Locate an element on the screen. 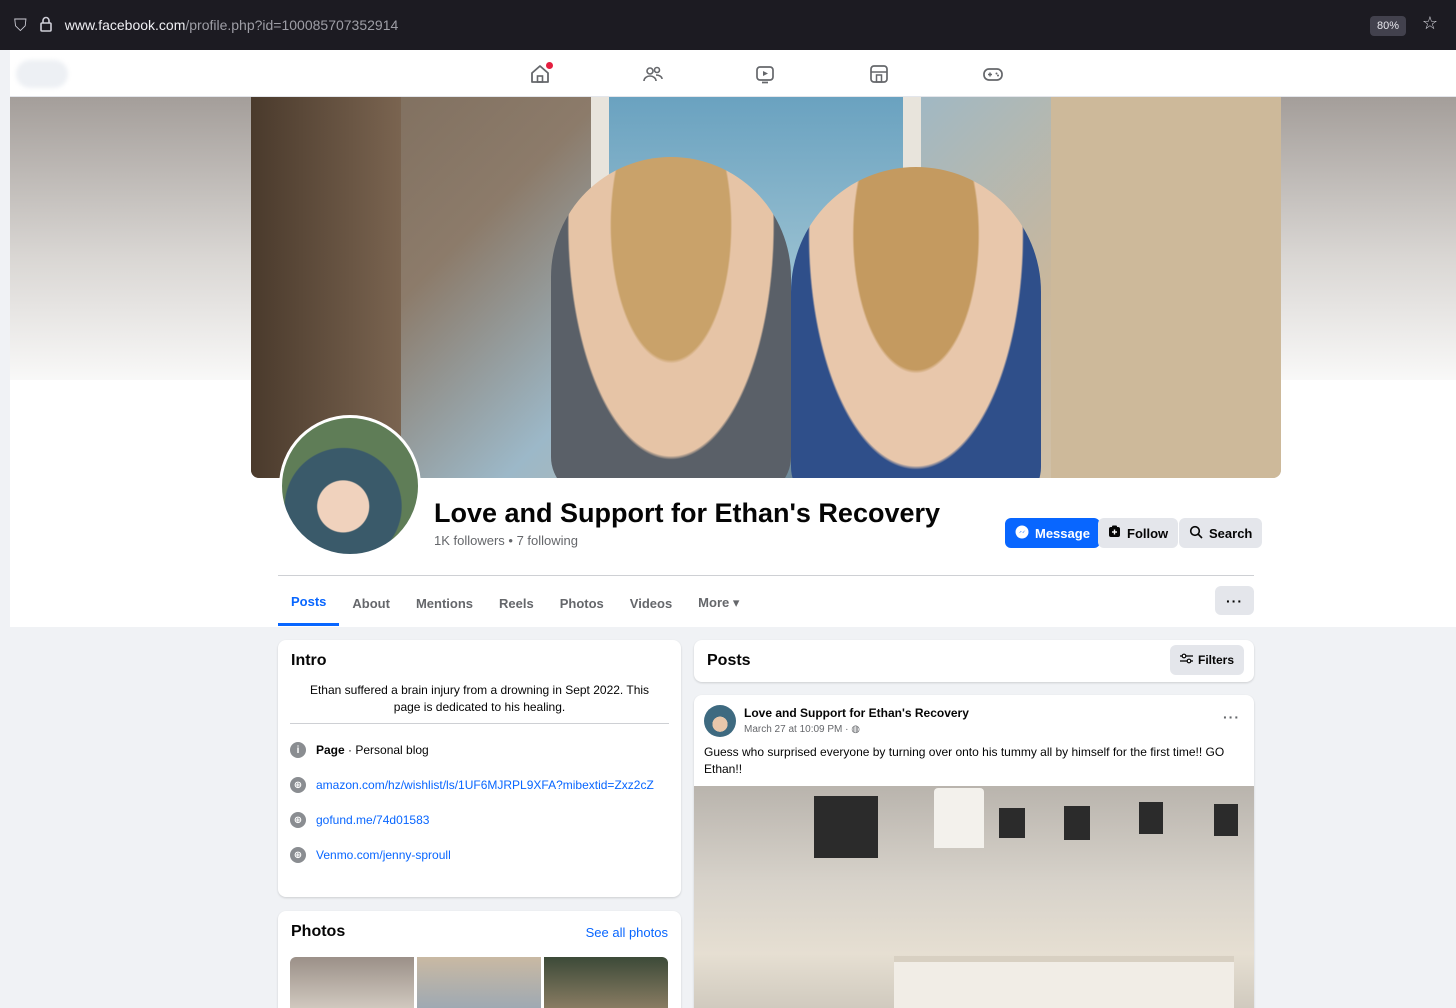  home-icon is located at coordinates (540, 74).